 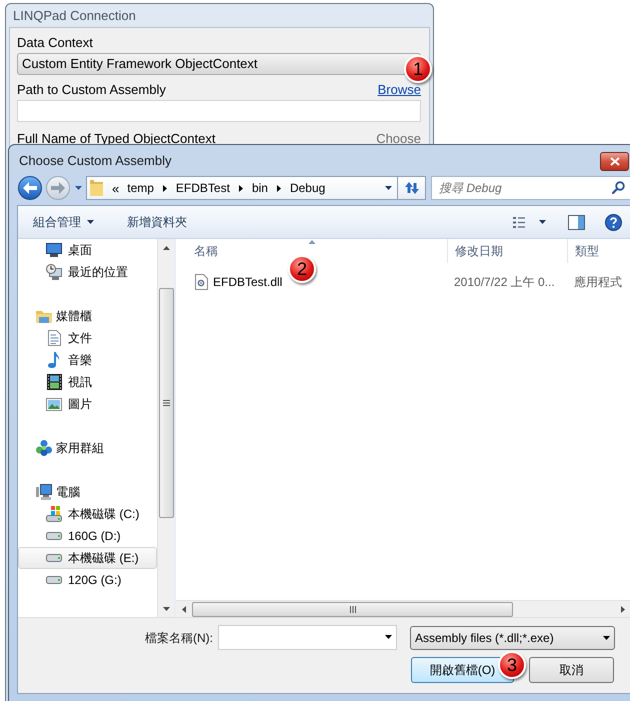 What do you see at coordinates (623, 609) in the screenshot?
I see `scroll-right-icon` at bounding box center [623, 609].